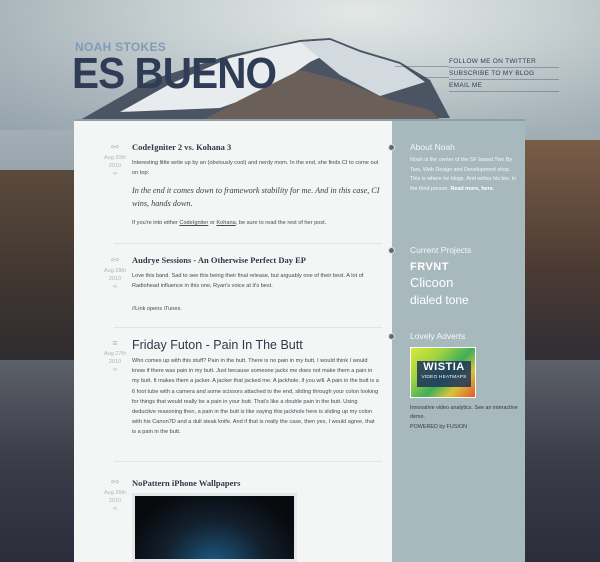 Image resolution: width=600 pixels, height=562 pixels. Describe the element at coordinates (157, 309) in the screenshot. I see `post-text: //Link opens iTunes.` at that location.